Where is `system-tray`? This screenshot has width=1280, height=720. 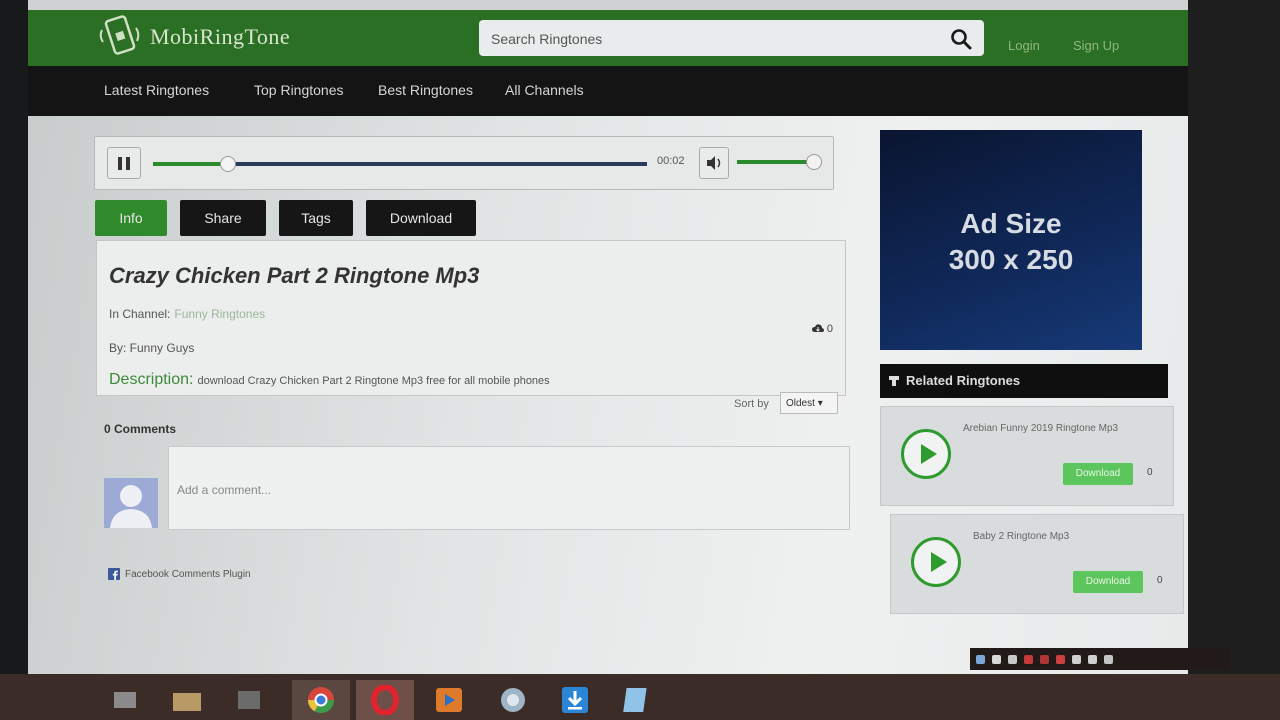 system-tray is located at coordinates (1100, 659).